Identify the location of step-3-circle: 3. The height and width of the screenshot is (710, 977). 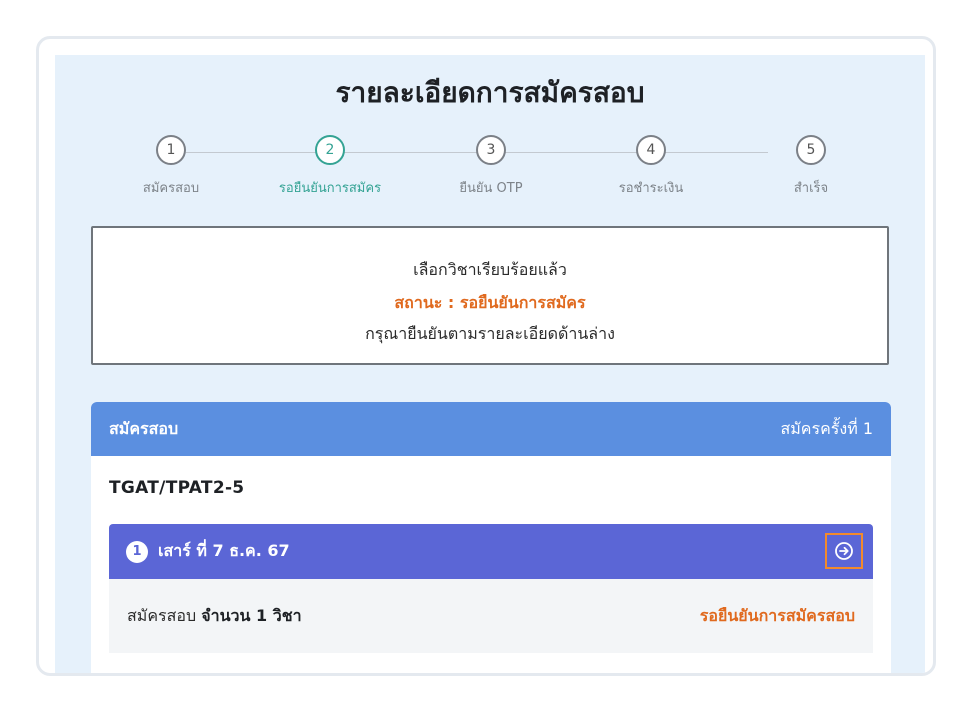
(491, 150).